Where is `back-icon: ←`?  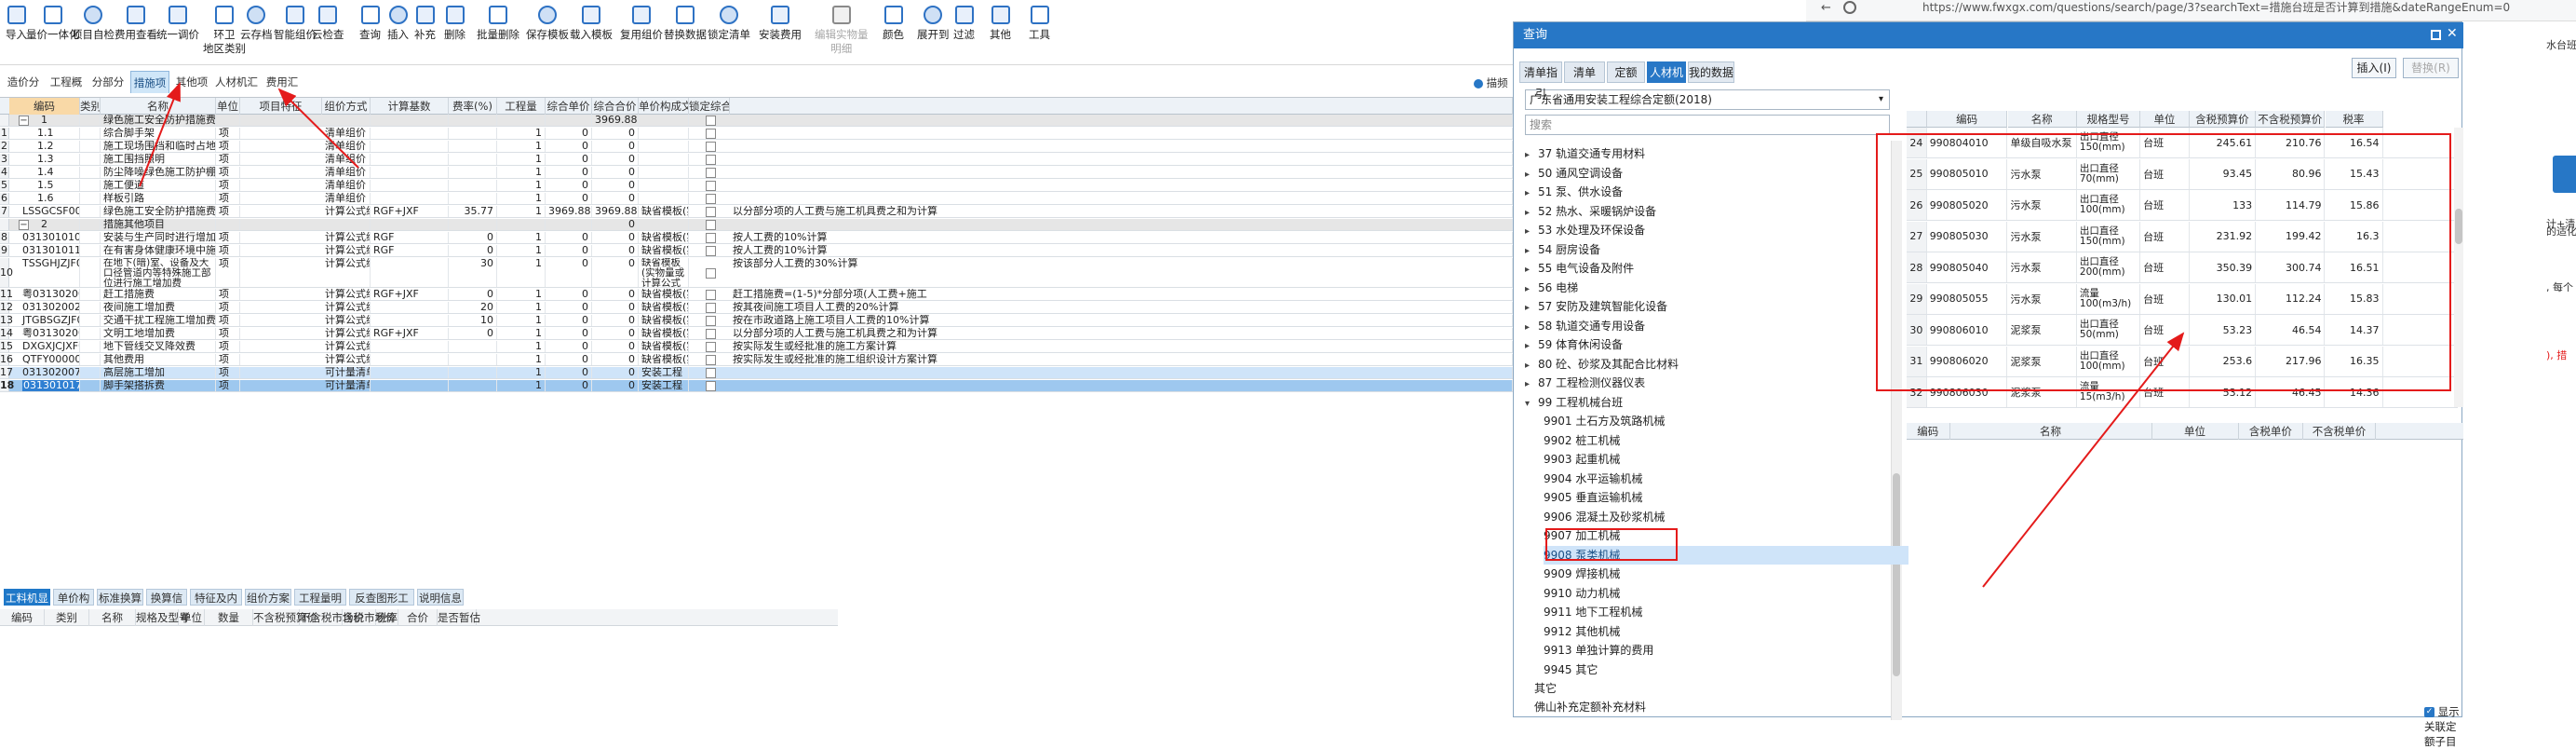
back-icon: ← is located at coordinates (1826, 8).